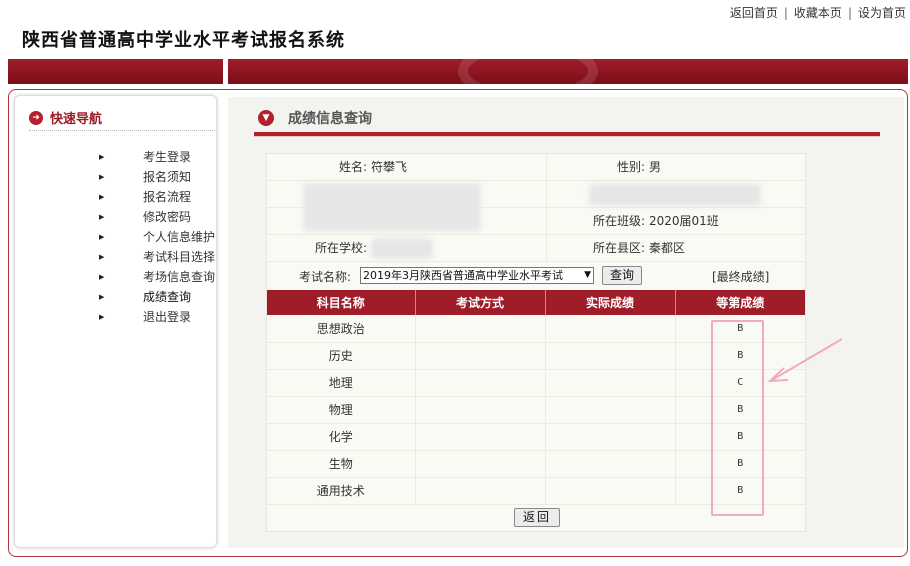 The height and width of the screenshot is (566, 910). I want to click on info-row: 所在班级: 2020届01班, so click(536, 221).